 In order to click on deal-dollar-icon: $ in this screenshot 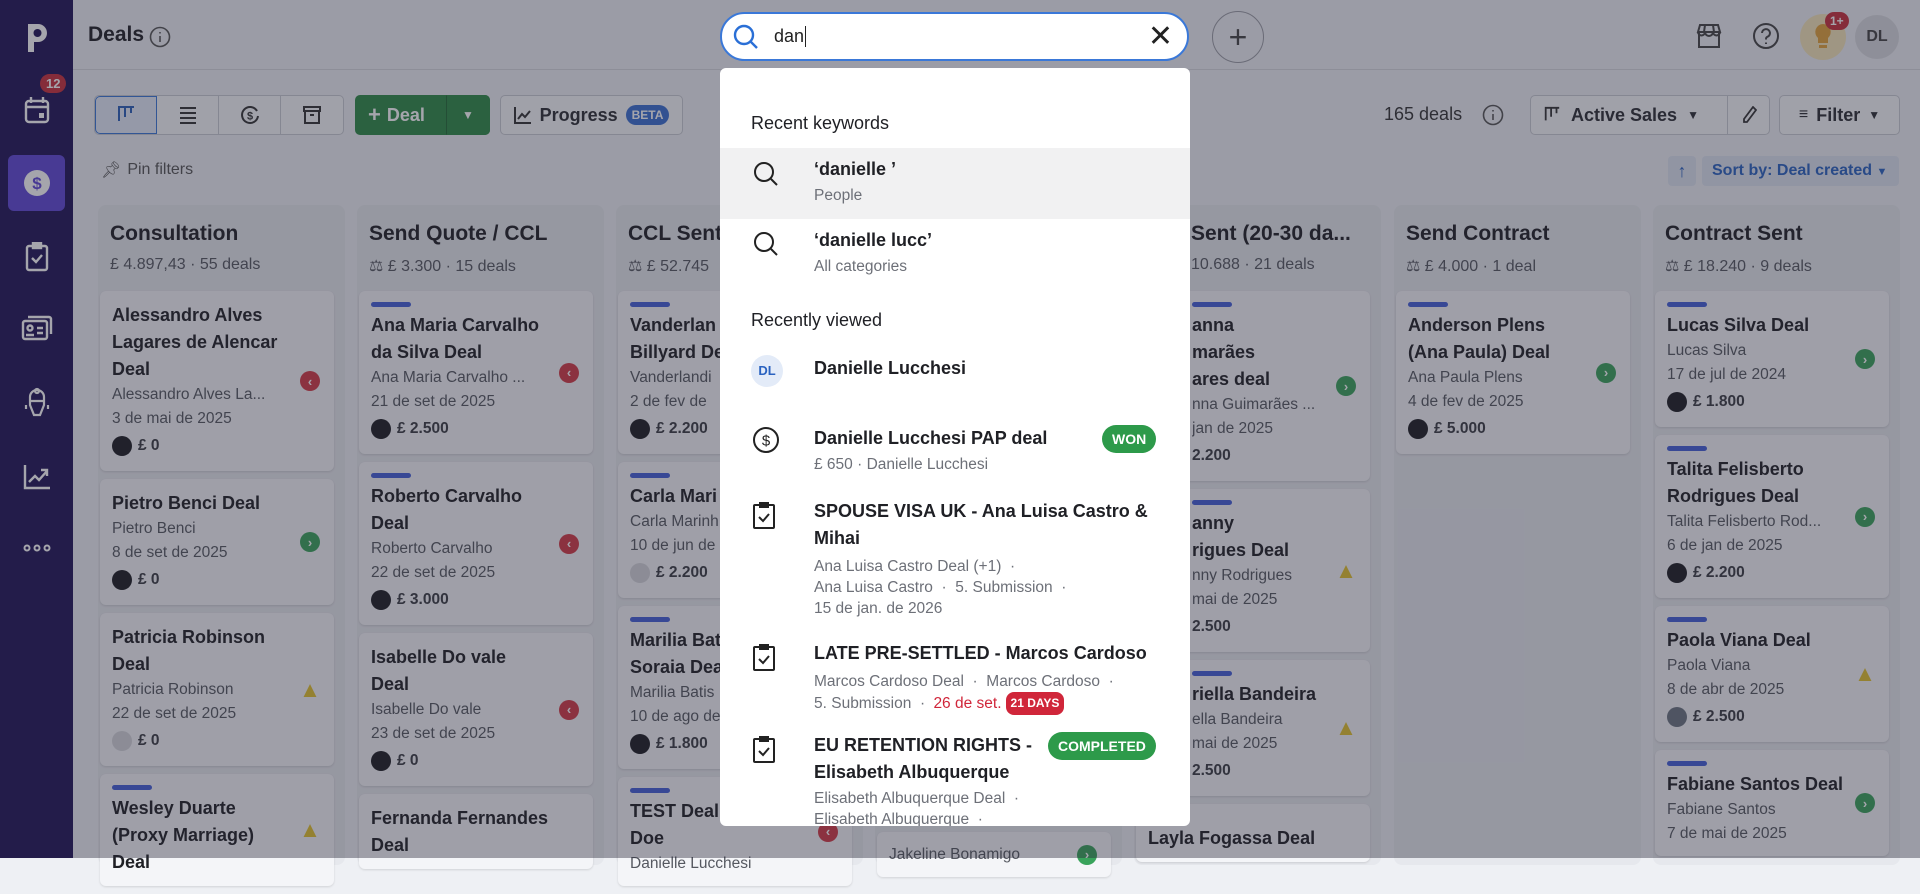, I will do `click(766, 440)`.